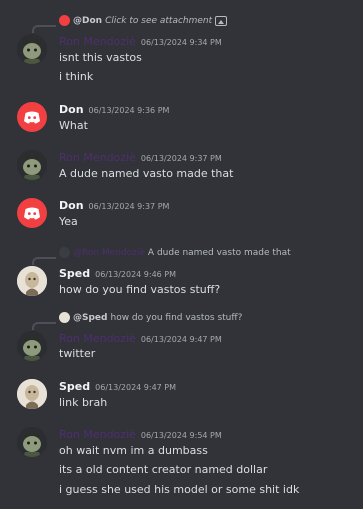 Image resolution: width=363 pixels, height=509 pixels. I want to click on reply-author: @Don, so click(87, 21).